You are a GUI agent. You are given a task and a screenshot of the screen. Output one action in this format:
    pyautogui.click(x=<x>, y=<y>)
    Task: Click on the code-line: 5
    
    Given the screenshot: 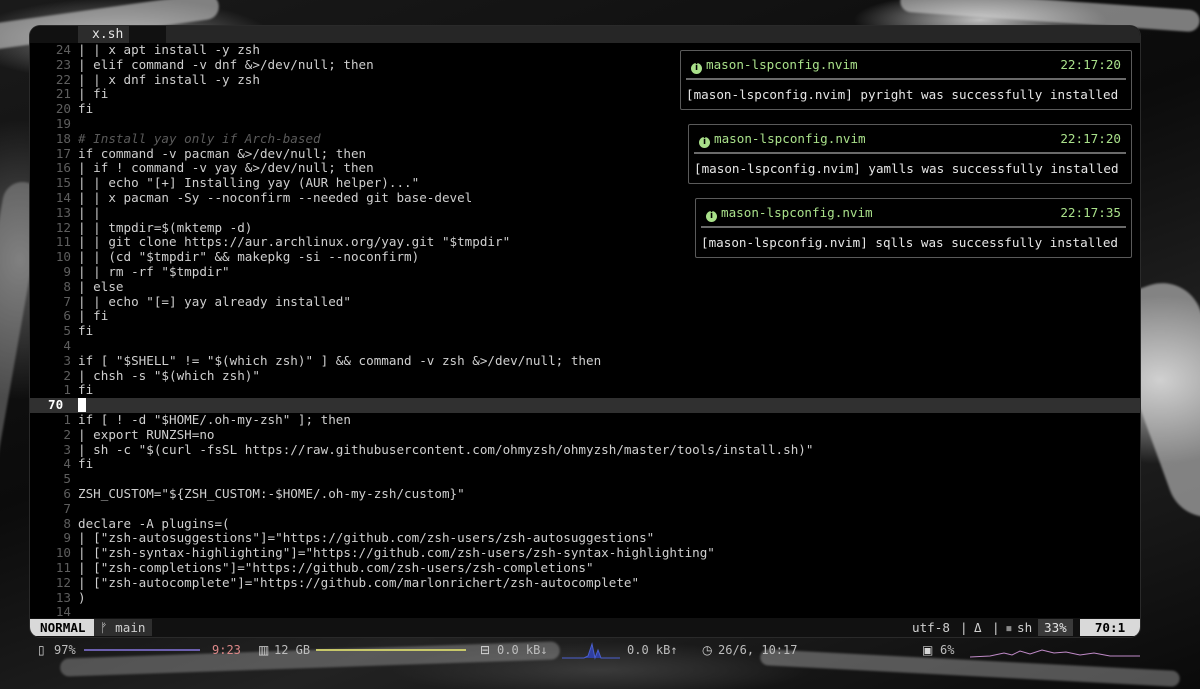 What is the action you would take?
    pyautogui.click(x=585, y=479)
    